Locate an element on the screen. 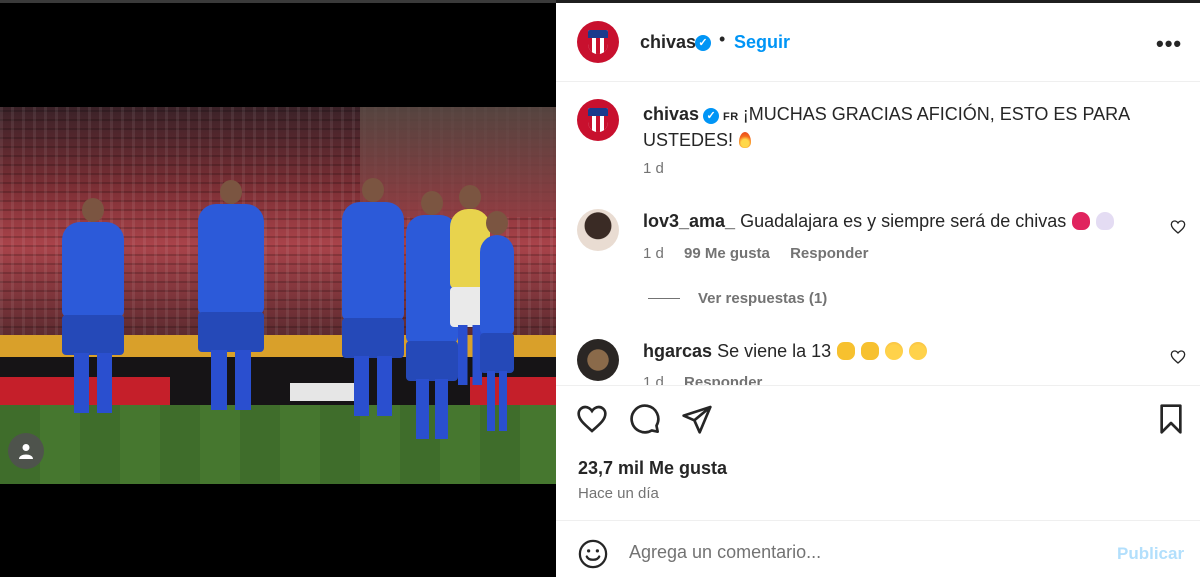  tagged-users-button is located at coordinates (26, 451).